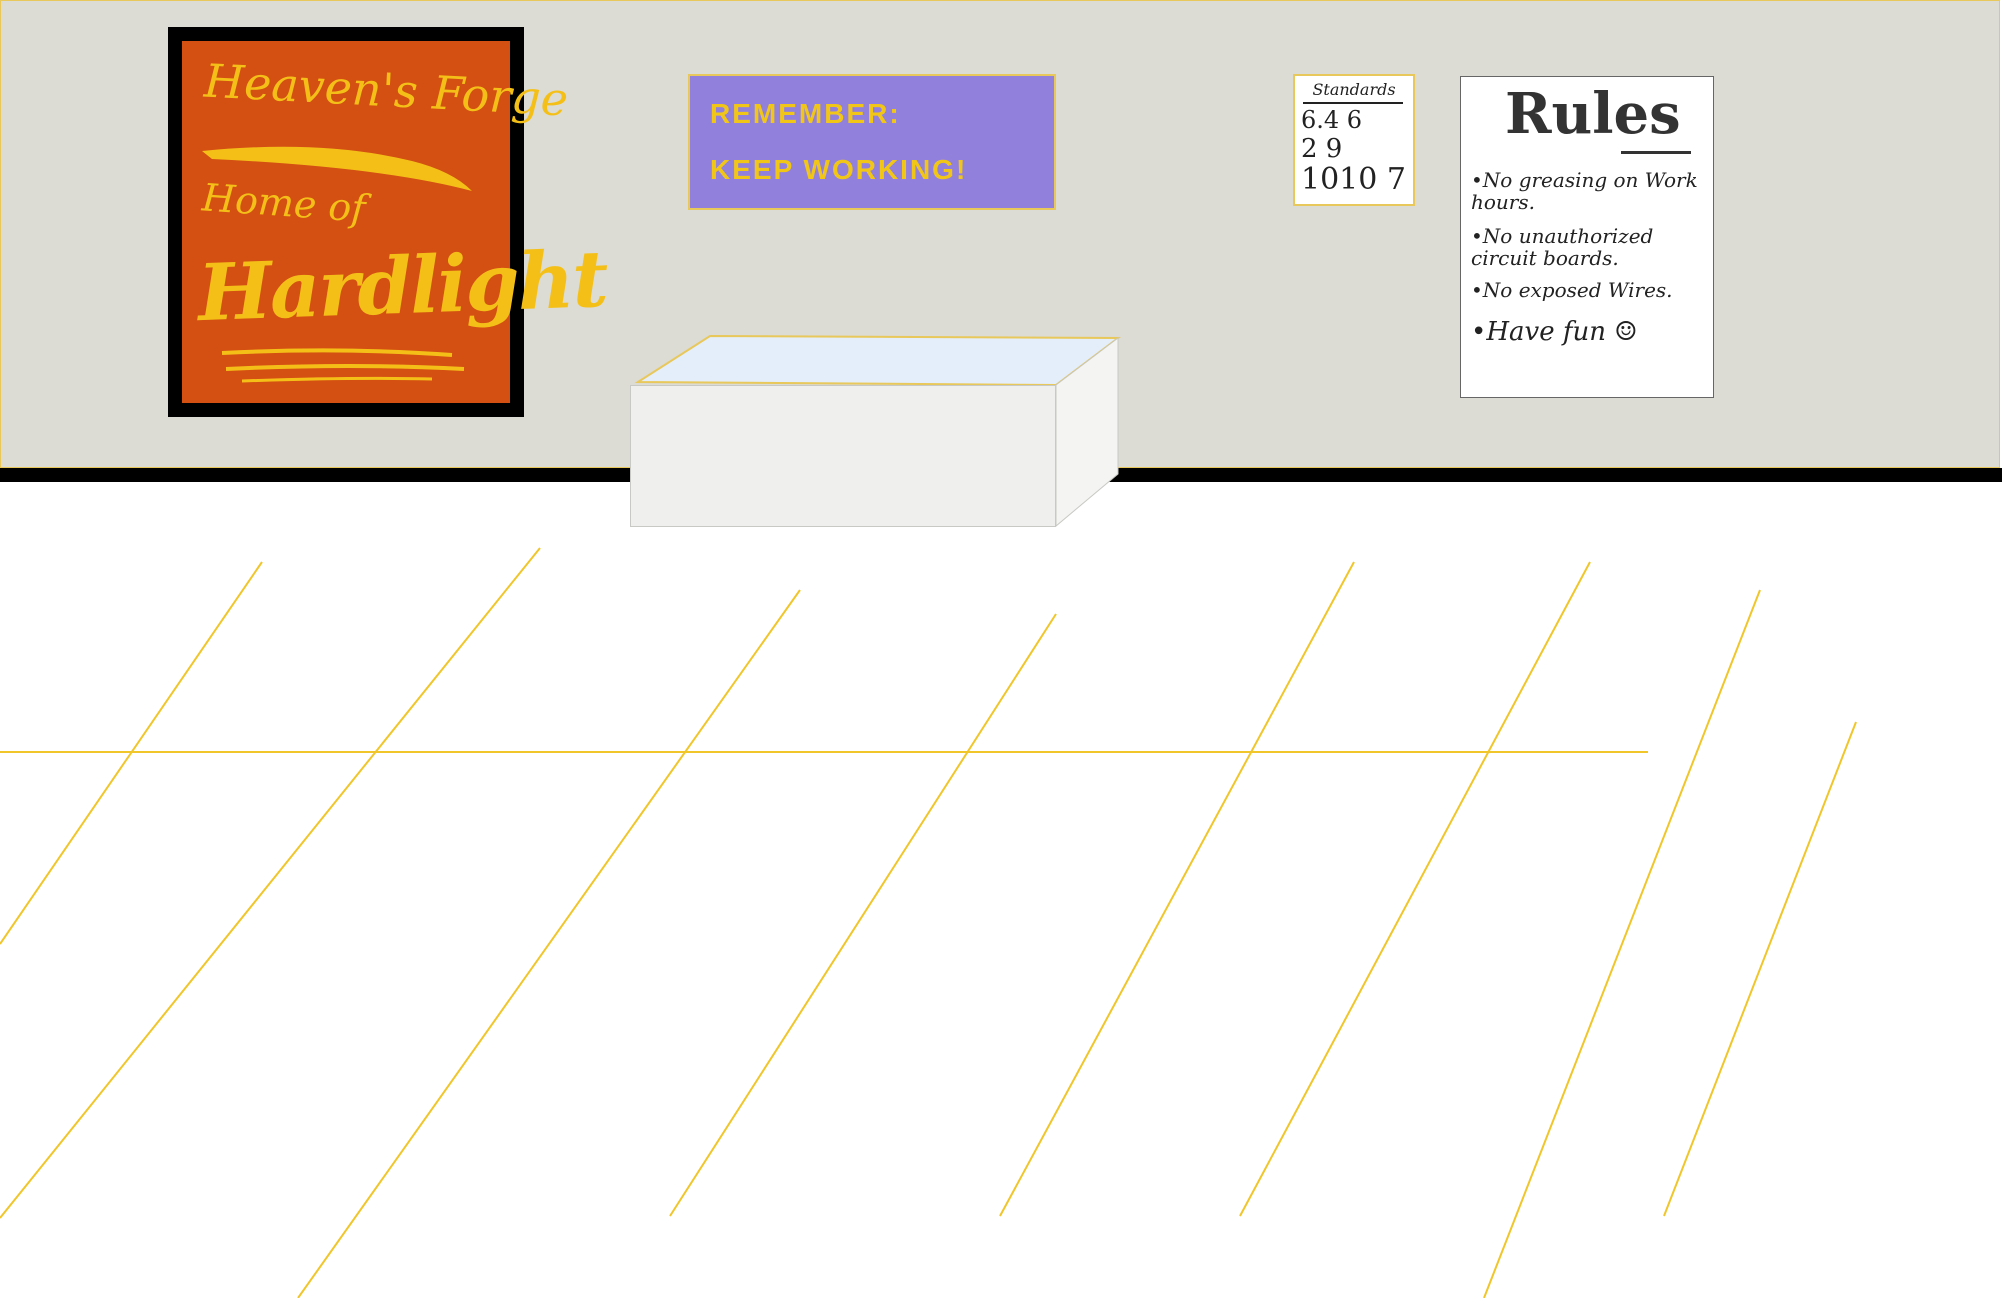 Image resolution: width=2002 pixels, height=1298 pixels. What do you see at coordinates (839, 169) in the screenshot?
I see `sign-line-2: KEEP WORKING!` at bounding box center [839, 169].